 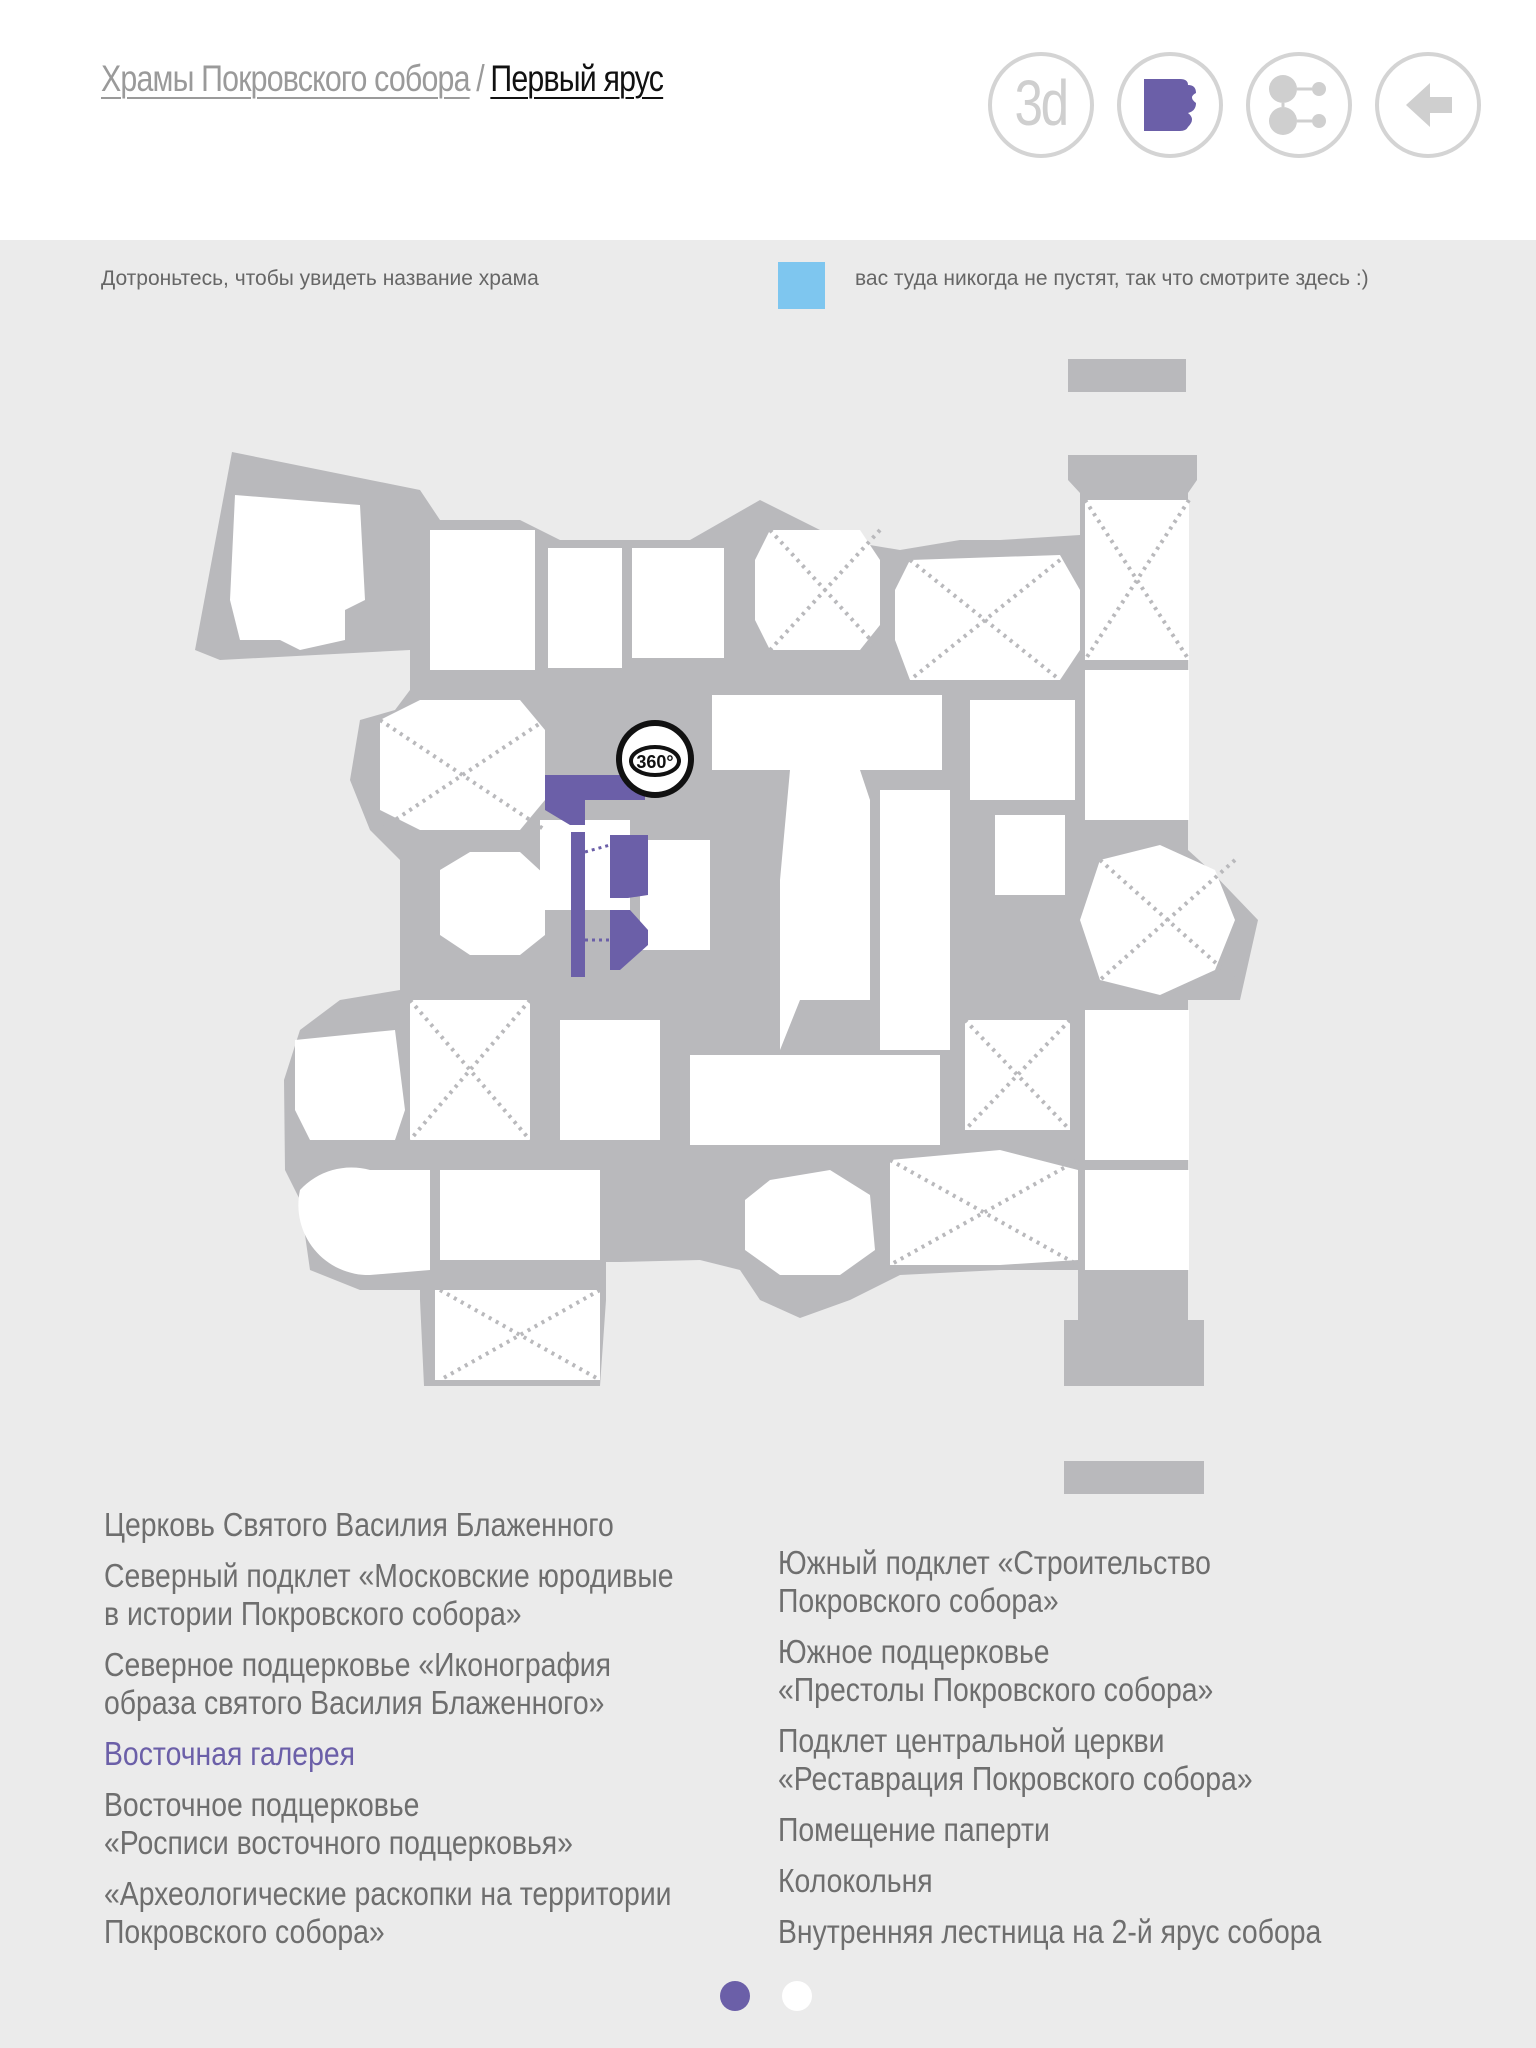 I want to click on room-item: Церковь Святого Василия Блаженного, so click(x=396, y=1525).